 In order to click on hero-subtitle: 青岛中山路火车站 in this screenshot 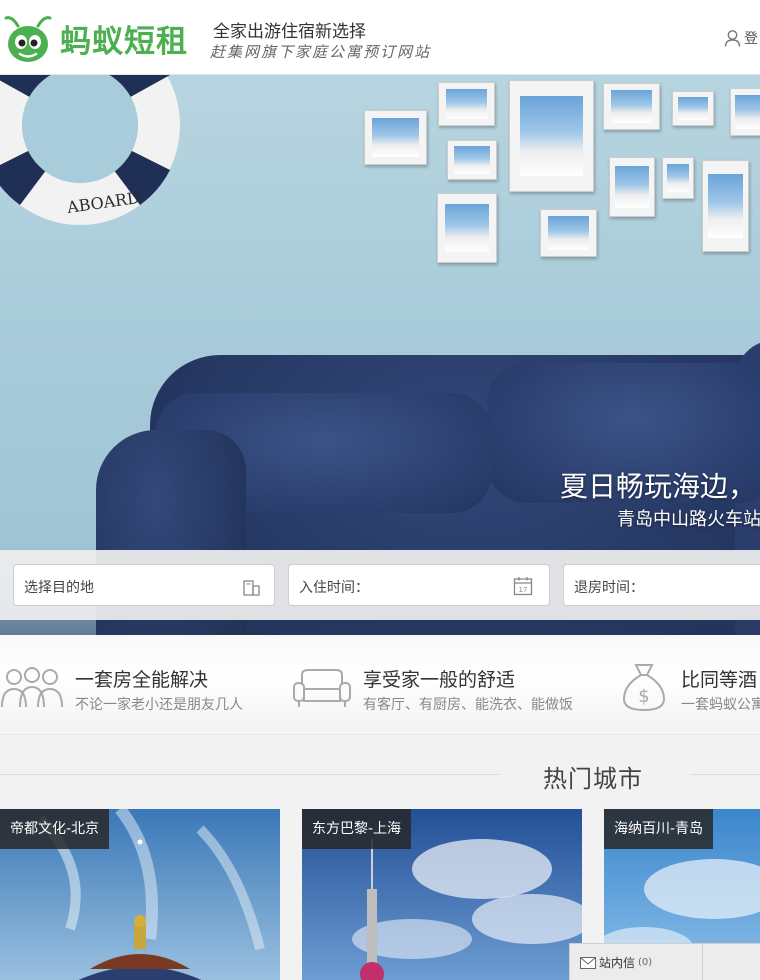, I will do `click(688, 519)`.